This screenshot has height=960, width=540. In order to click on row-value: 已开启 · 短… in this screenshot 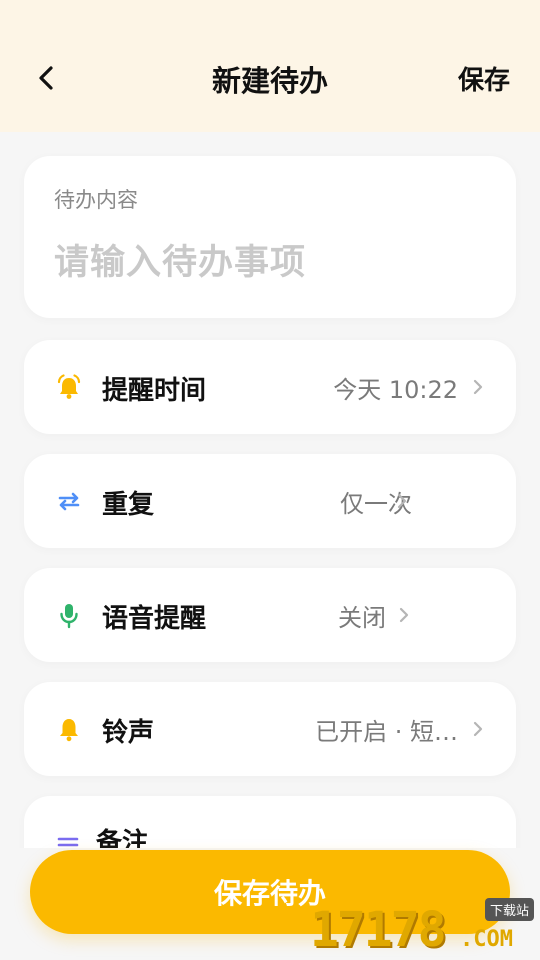, I will do `click(386, 732)`.